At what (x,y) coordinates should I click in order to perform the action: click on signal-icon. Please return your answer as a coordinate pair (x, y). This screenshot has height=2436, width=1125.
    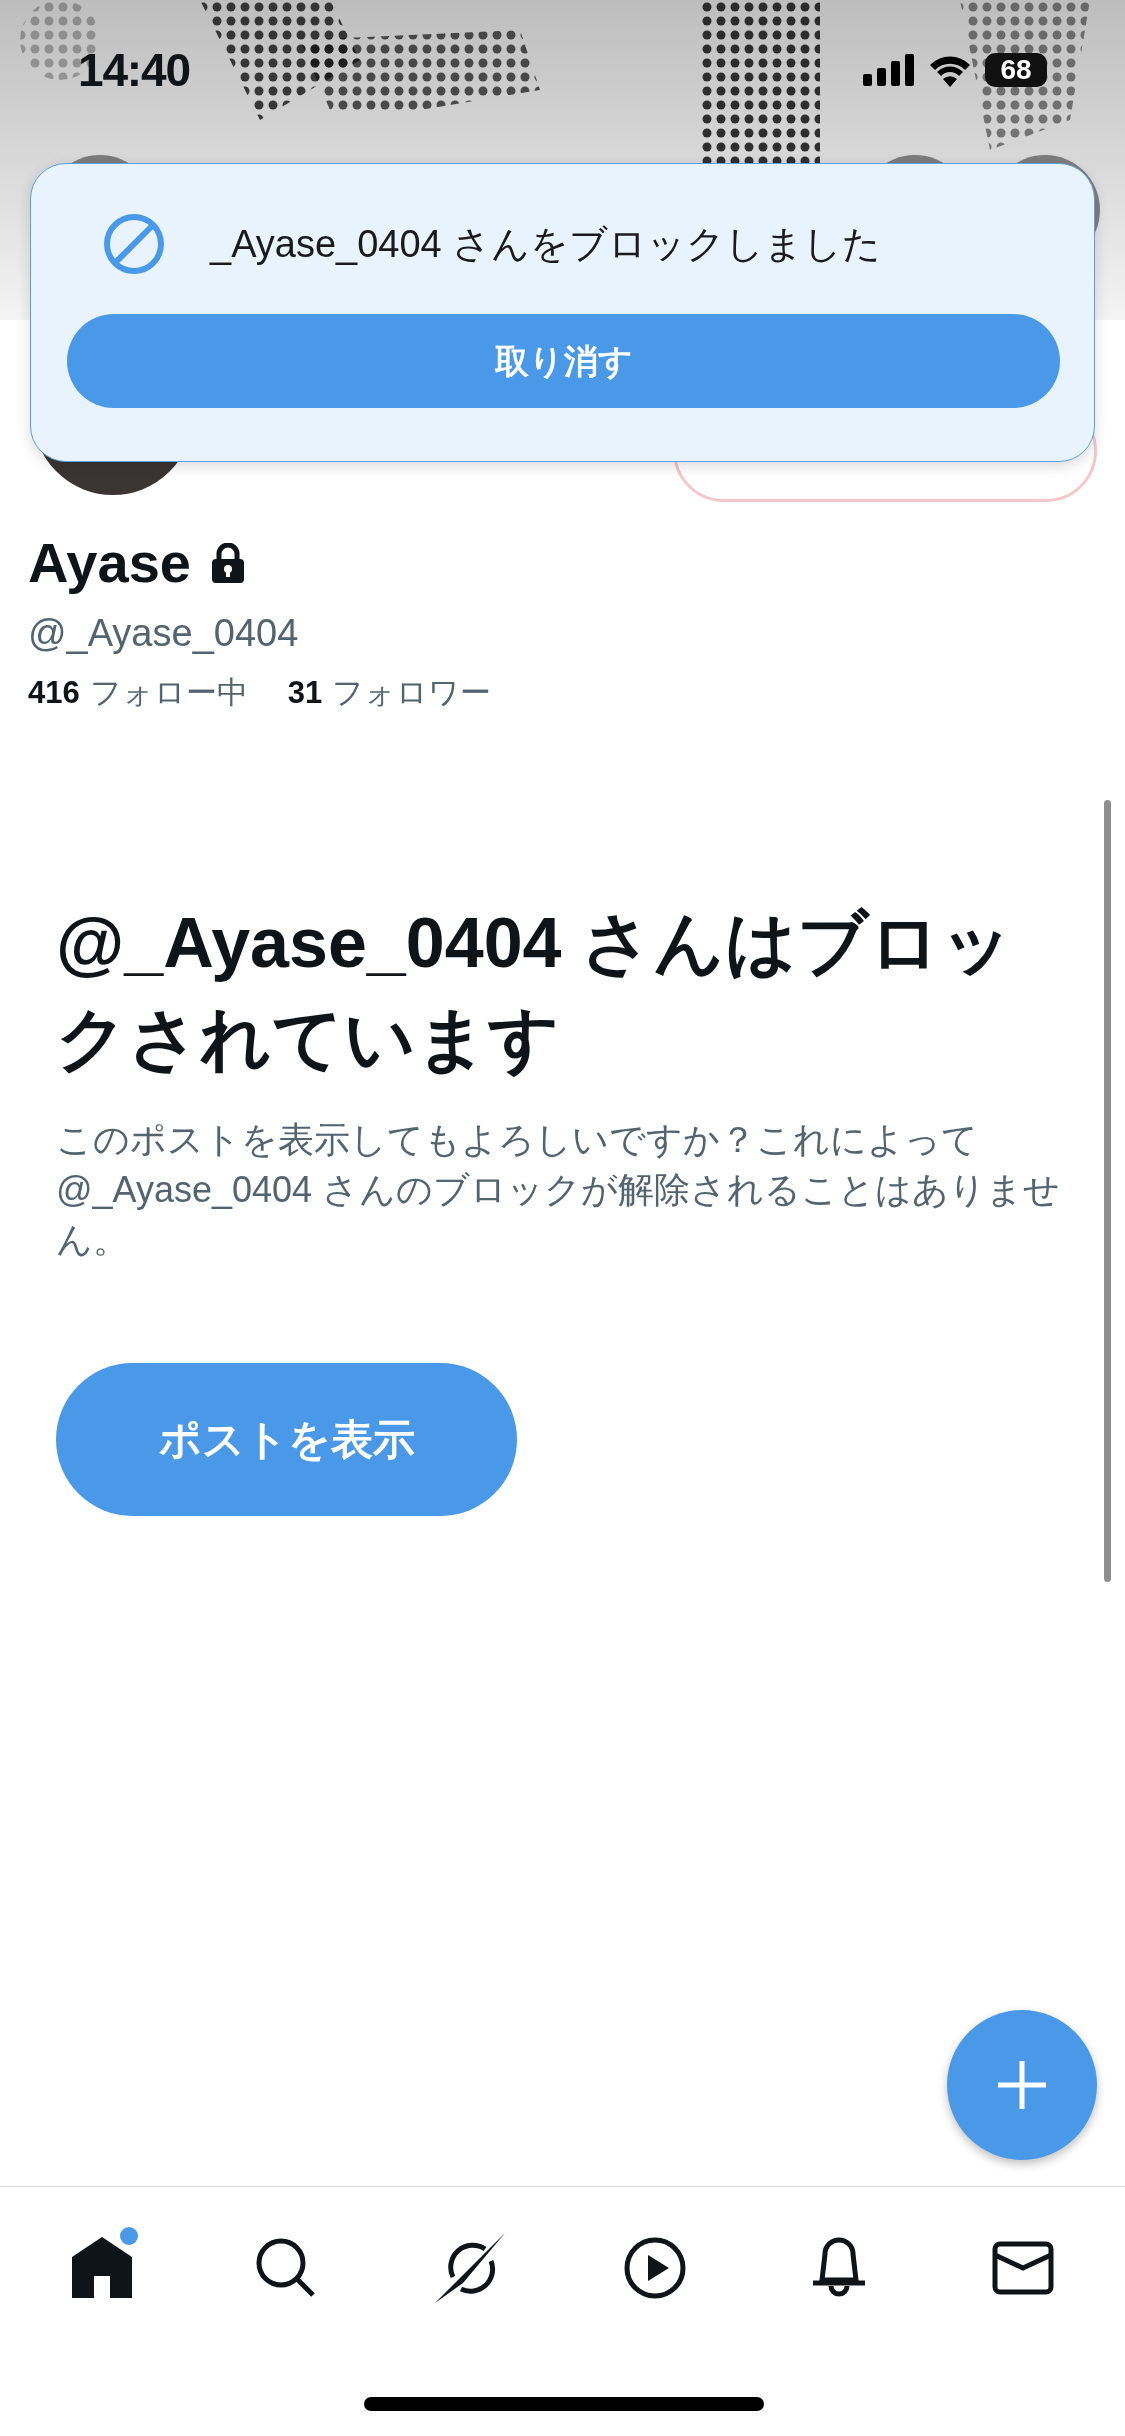
    Looking at the image, I should click on (889, 70).